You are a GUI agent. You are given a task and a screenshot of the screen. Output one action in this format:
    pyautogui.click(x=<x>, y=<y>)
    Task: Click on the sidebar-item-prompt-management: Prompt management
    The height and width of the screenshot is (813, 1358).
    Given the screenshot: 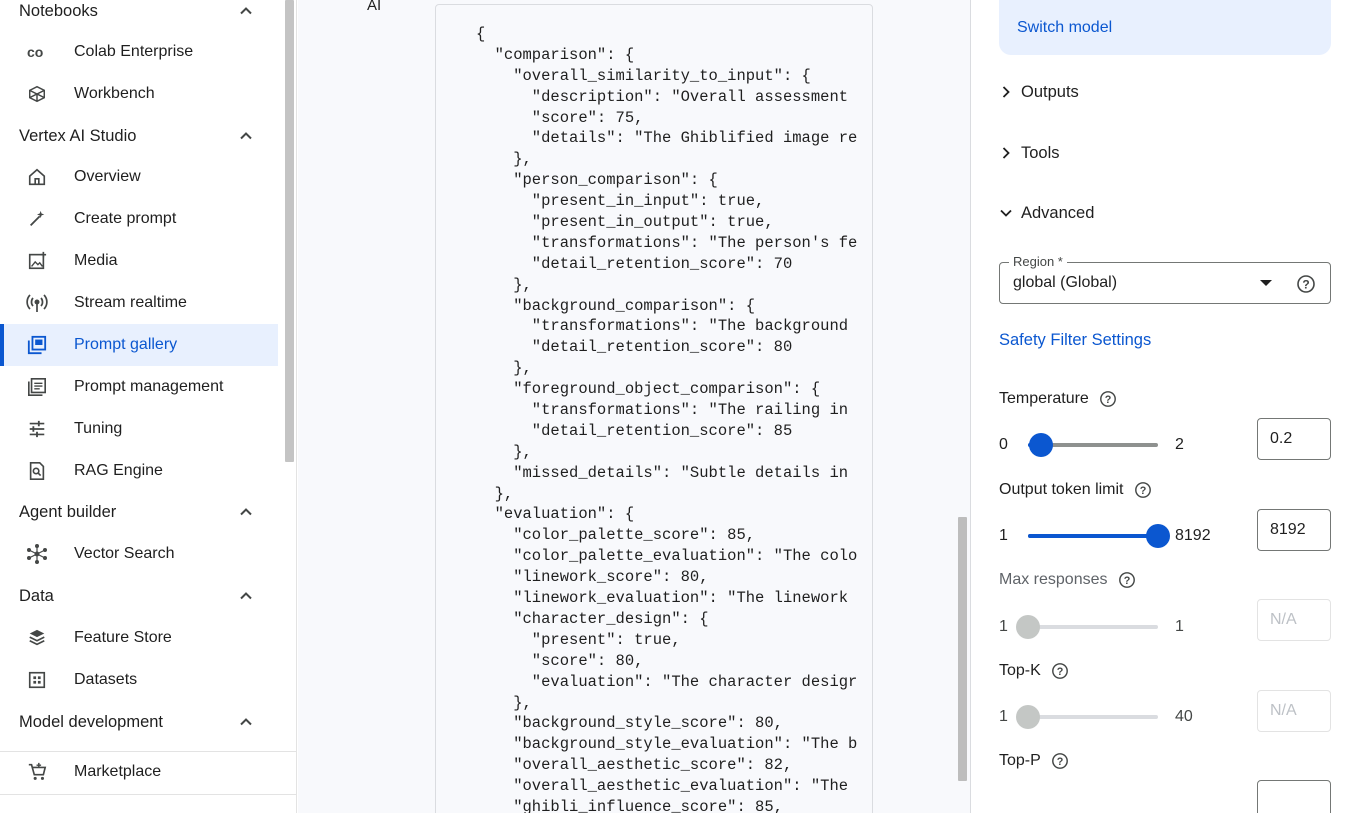 What is the action you would take?
    pyautogui.click(x=139, y=387)
    